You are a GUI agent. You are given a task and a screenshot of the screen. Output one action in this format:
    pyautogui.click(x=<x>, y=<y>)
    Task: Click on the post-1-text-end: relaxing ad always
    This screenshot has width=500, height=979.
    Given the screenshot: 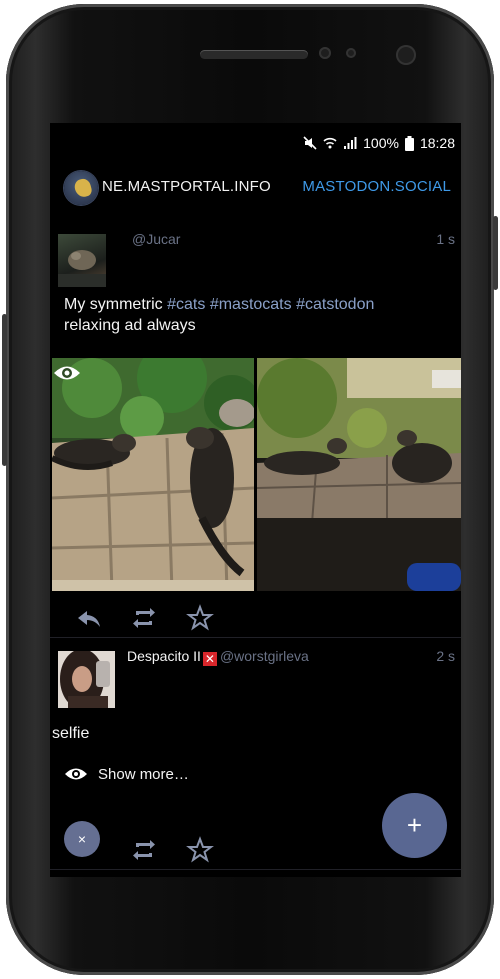 What is the action you would take?
    pyautogui.click(x=130, y=325)
    